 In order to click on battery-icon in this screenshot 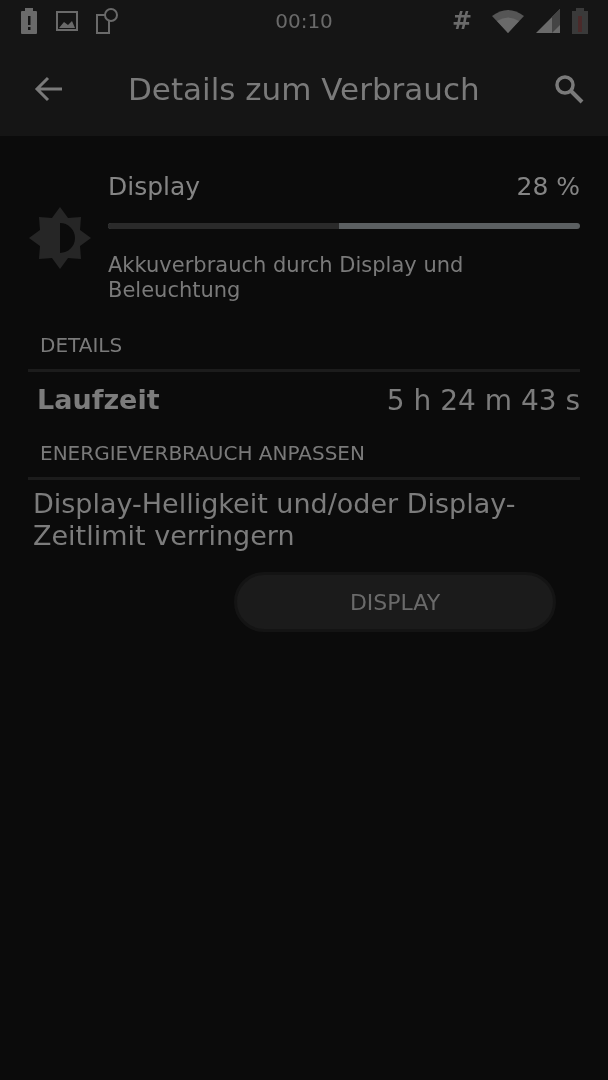, I will do `click(580, 21)`.